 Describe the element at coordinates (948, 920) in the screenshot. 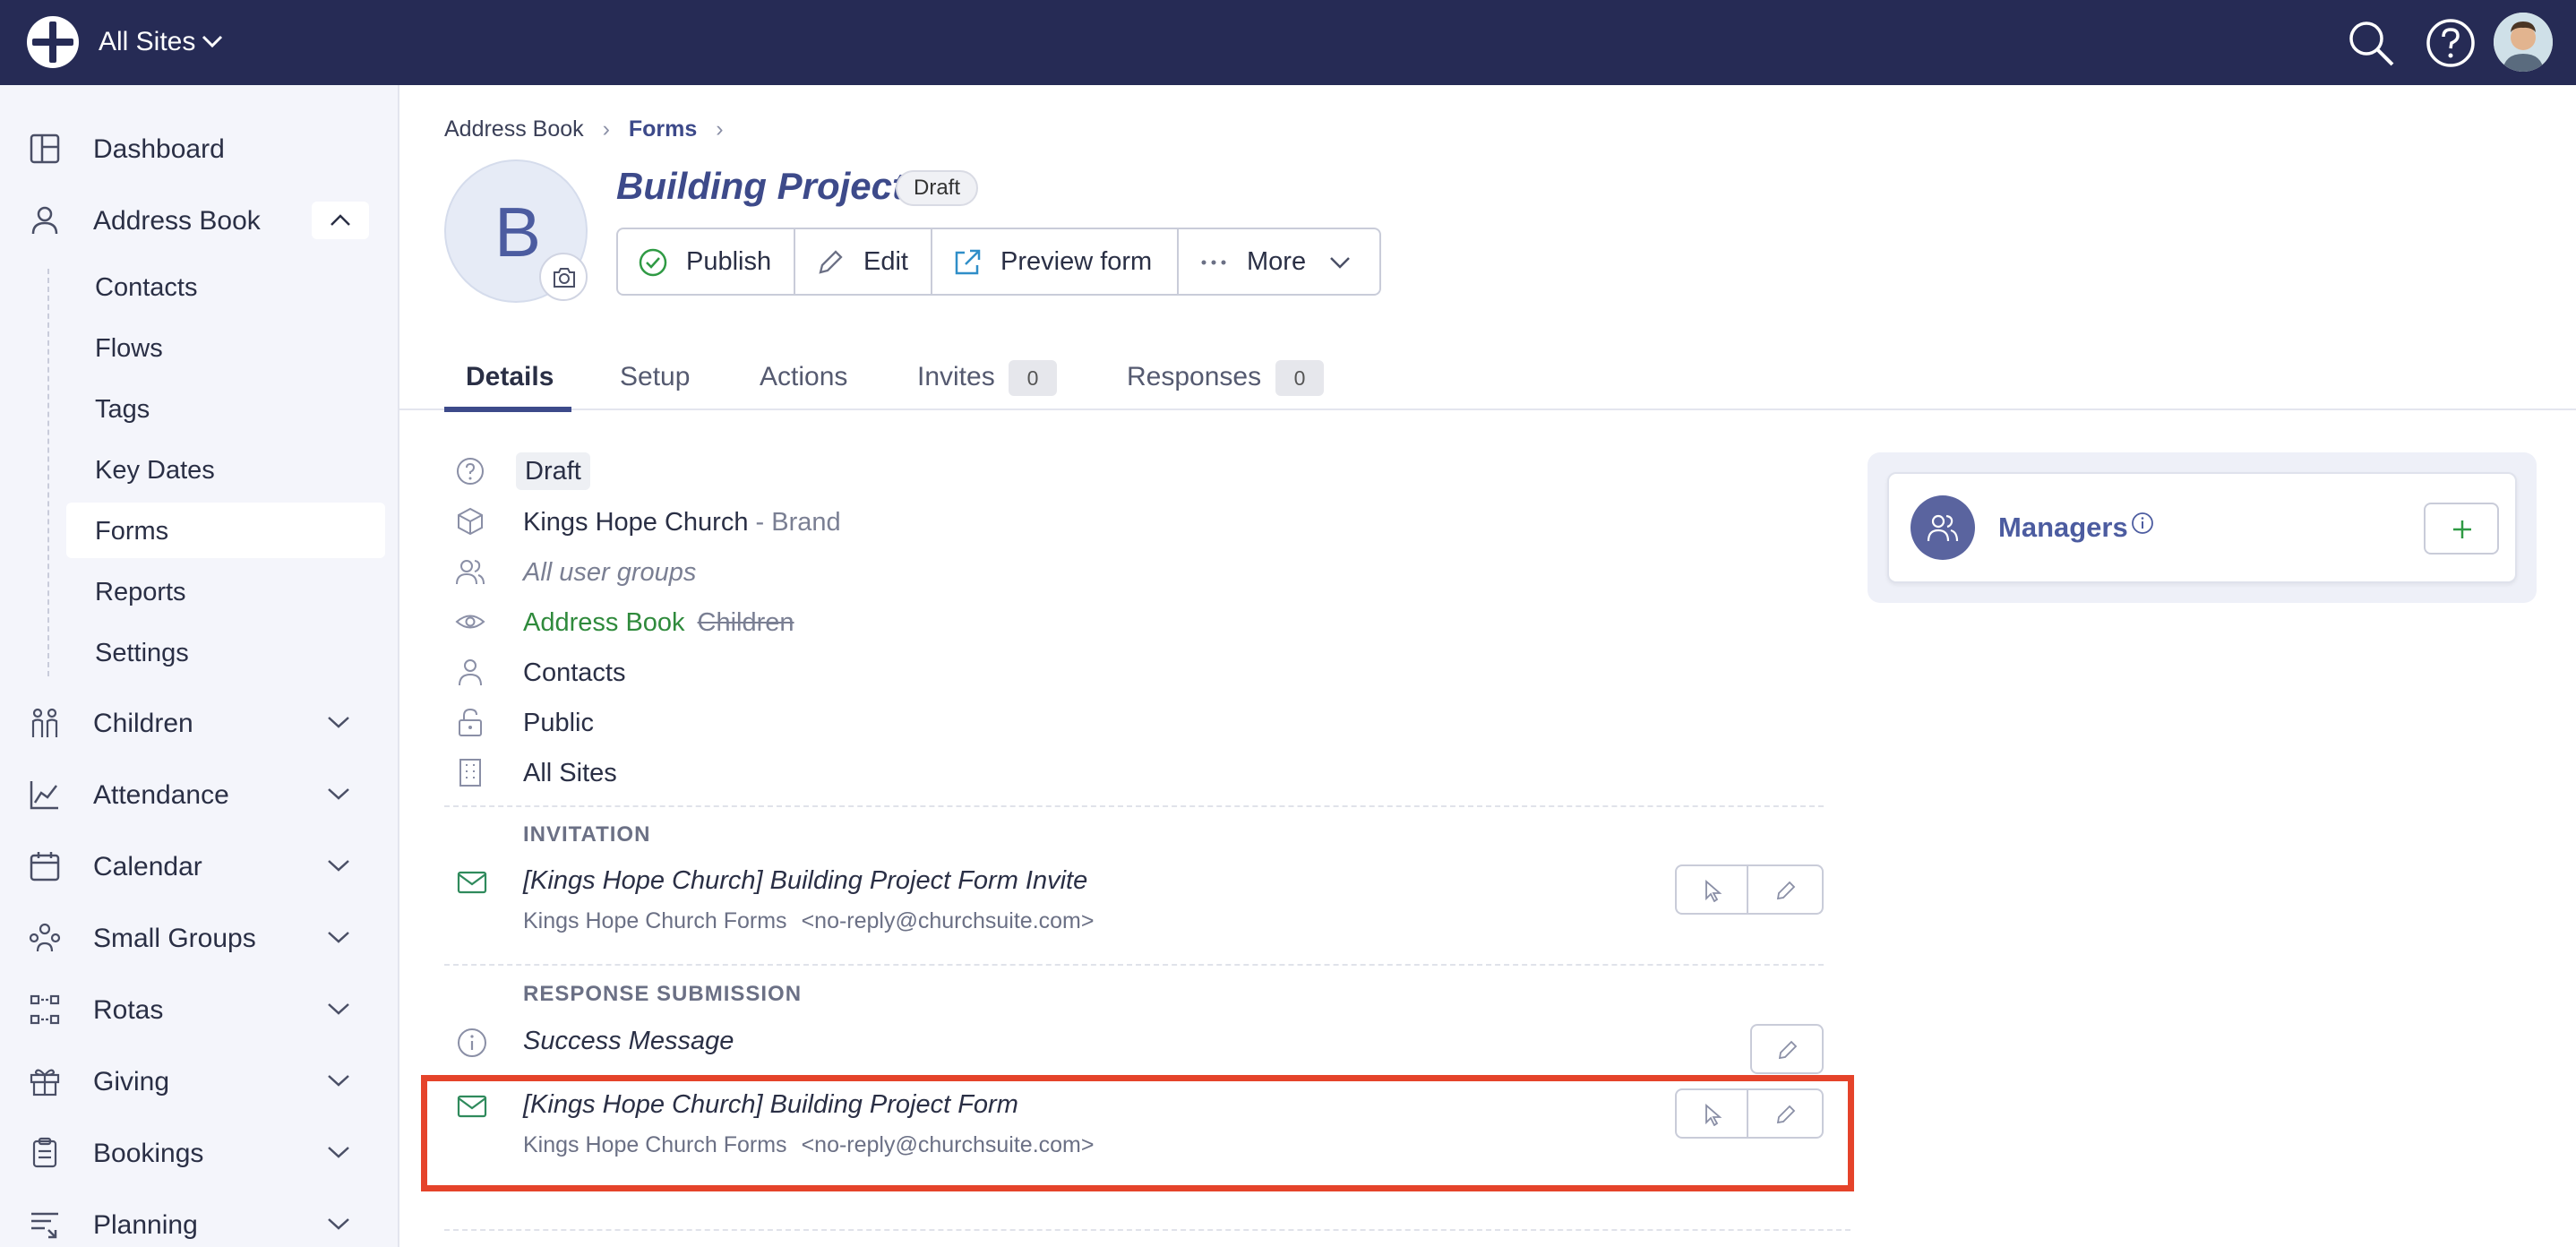

I see `sender-address: <no-reply@churchsuite.com>` at that location.